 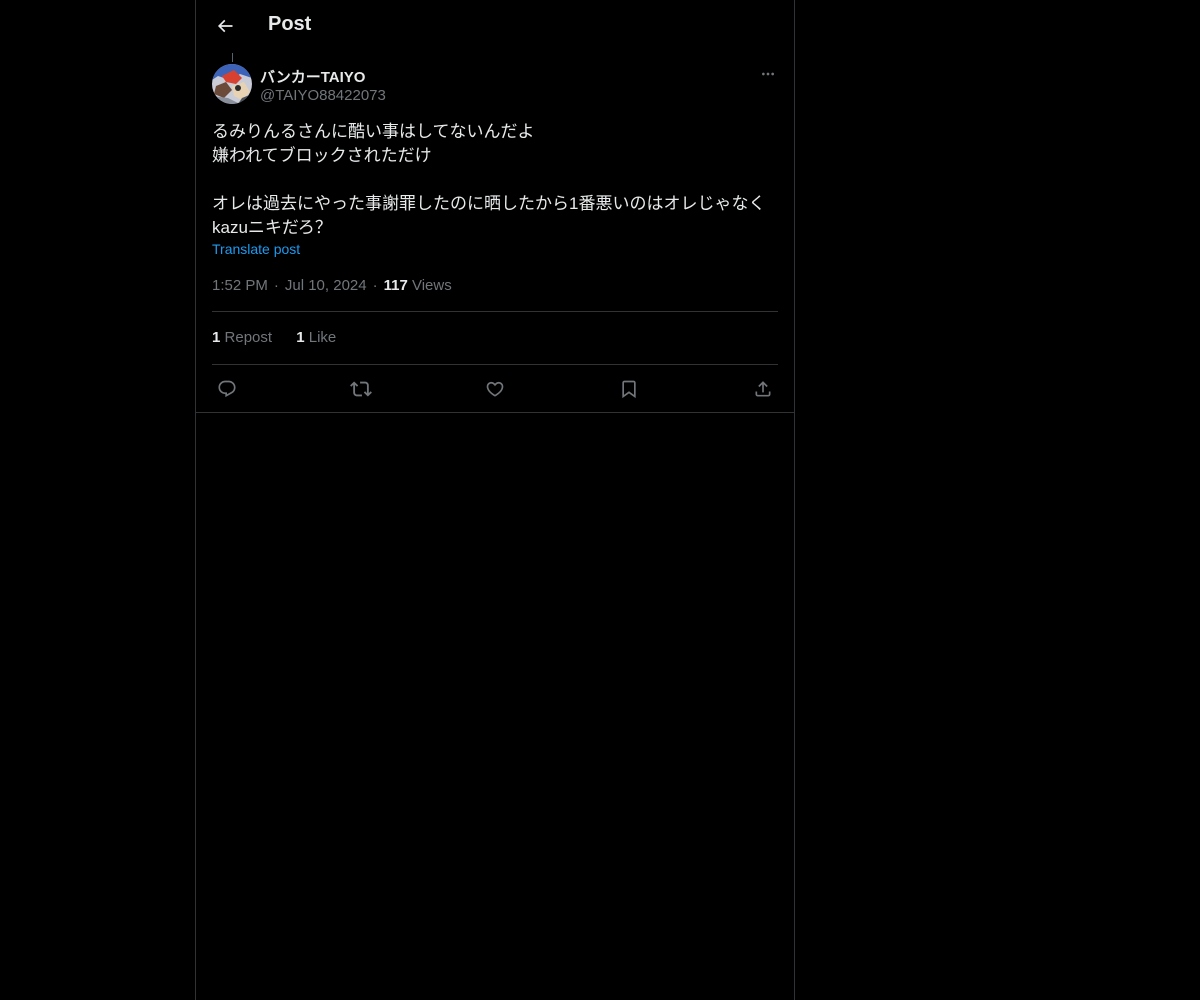 I want to click on translate-post-link: Translate post, so click(x=256, y=249).